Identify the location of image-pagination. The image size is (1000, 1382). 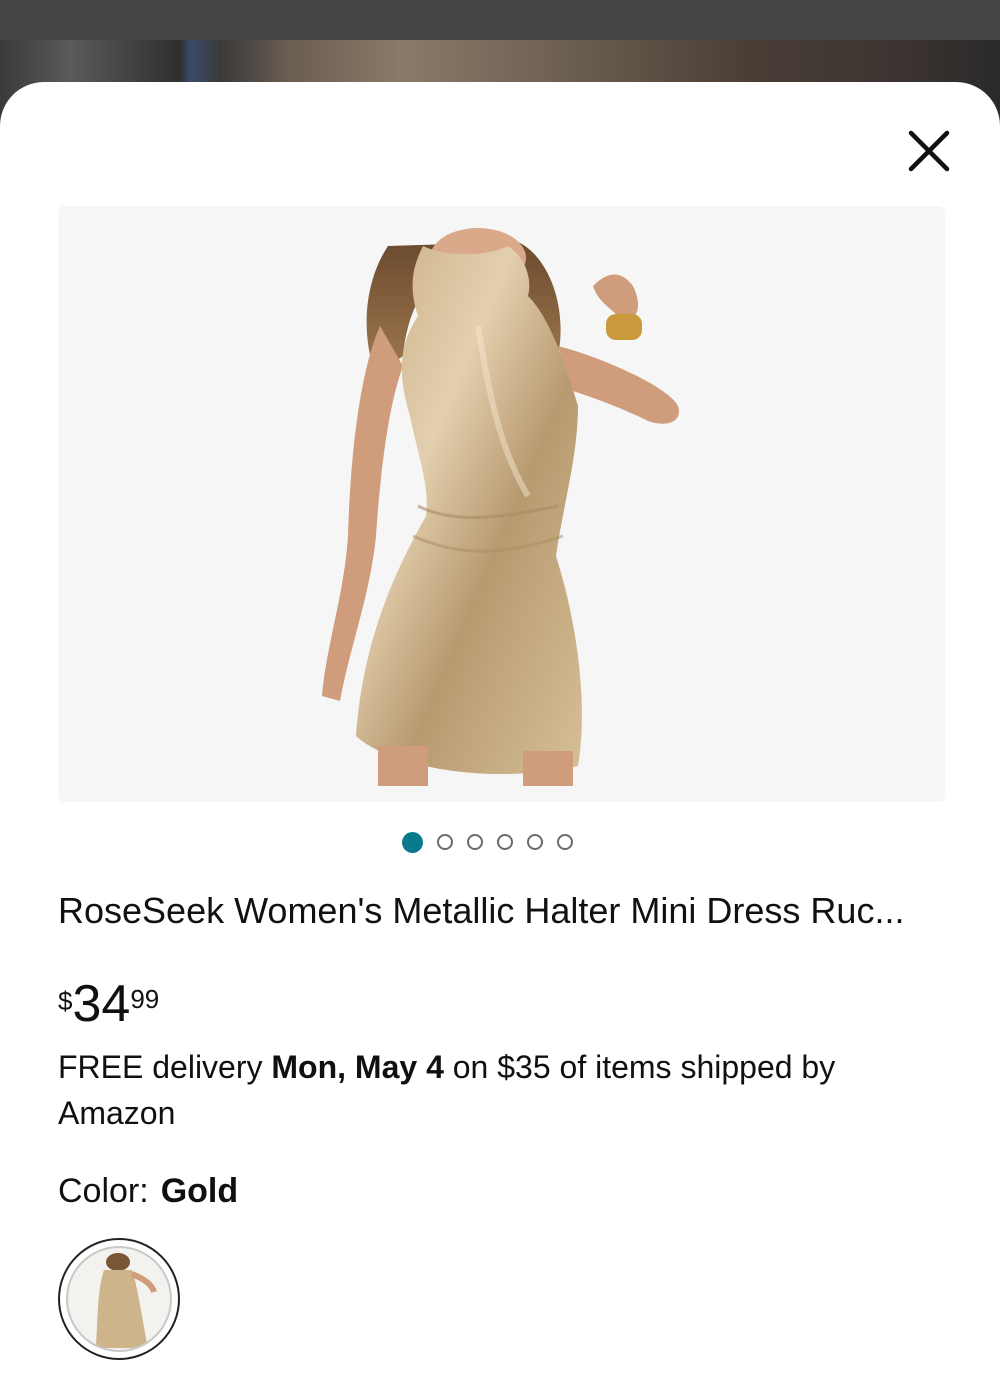
(487, 842).